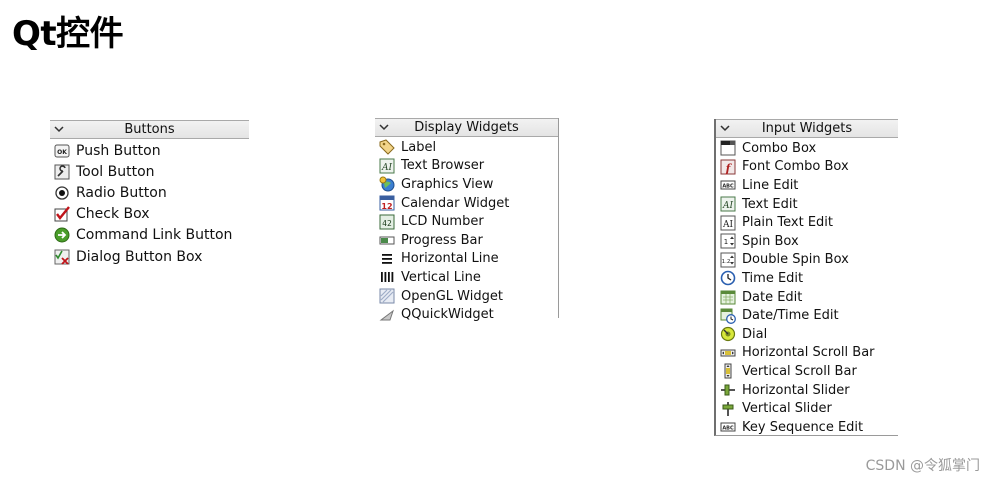 The width and height of the screenshot is (994, 482). Describe the element at coordinates (466, 277) in the screenshot. I see `widget-item-vertical-line: Vertical Line` at that location.